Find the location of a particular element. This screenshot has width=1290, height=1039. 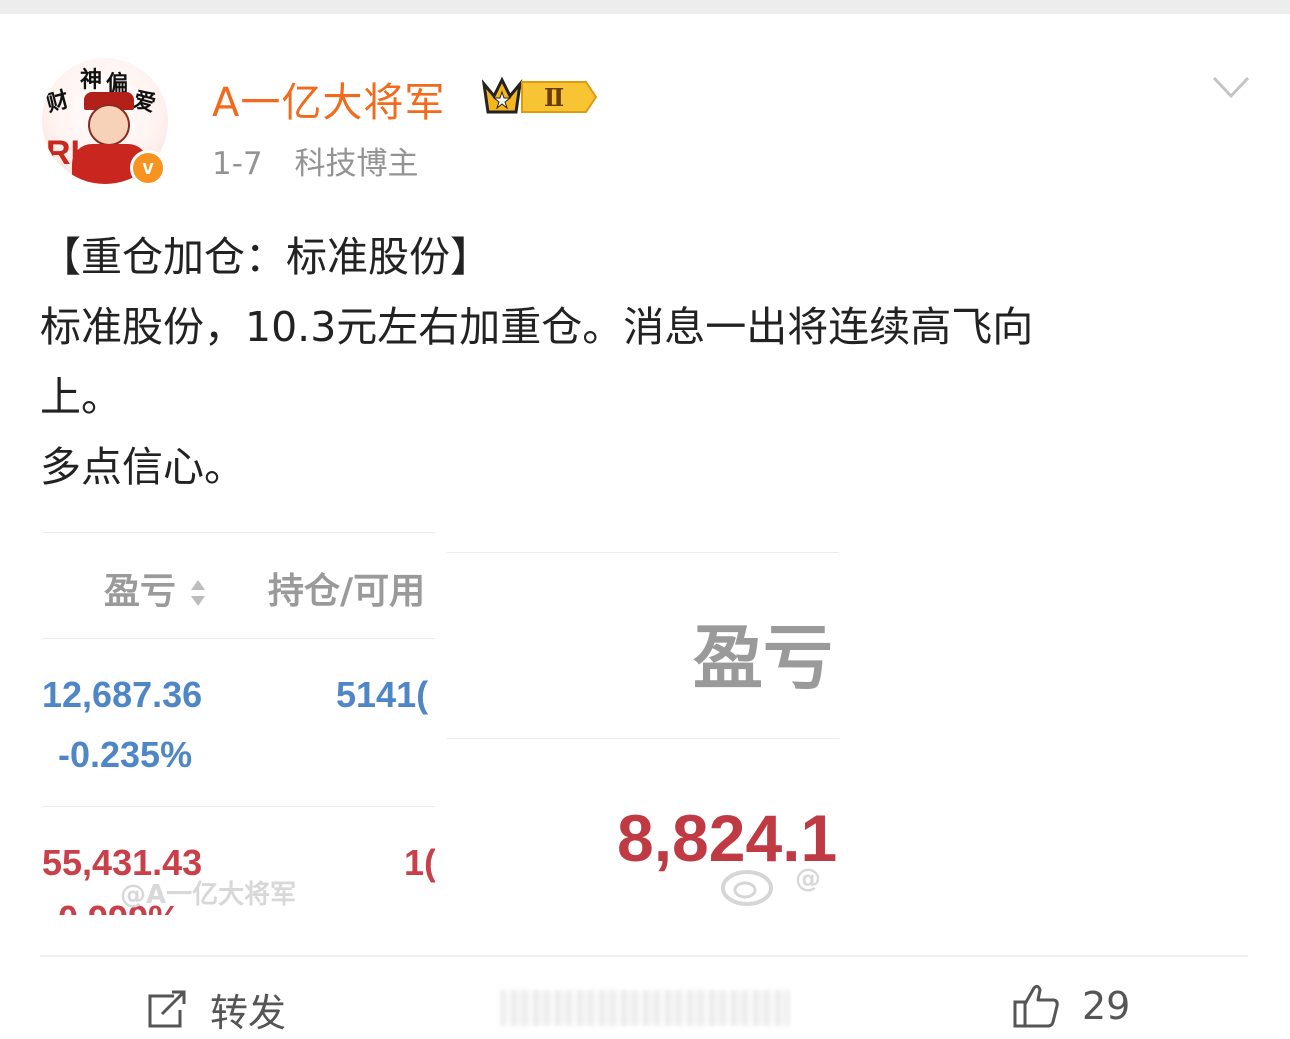

repost-button: 转发 is located at coordinates (215, 1009).